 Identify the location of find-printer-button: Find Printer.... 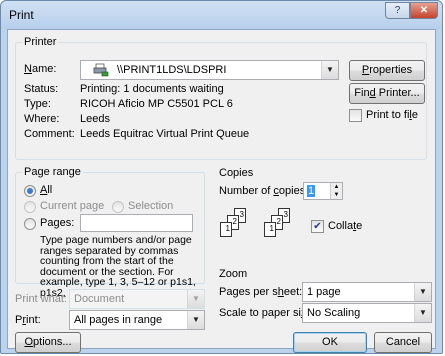
(387, 93).